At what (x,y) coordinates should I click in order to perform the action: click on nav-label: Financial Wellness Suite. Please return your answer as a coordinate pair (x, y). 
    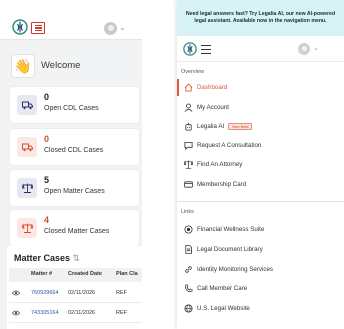
    Looking at the image, I should click on (231, 229).